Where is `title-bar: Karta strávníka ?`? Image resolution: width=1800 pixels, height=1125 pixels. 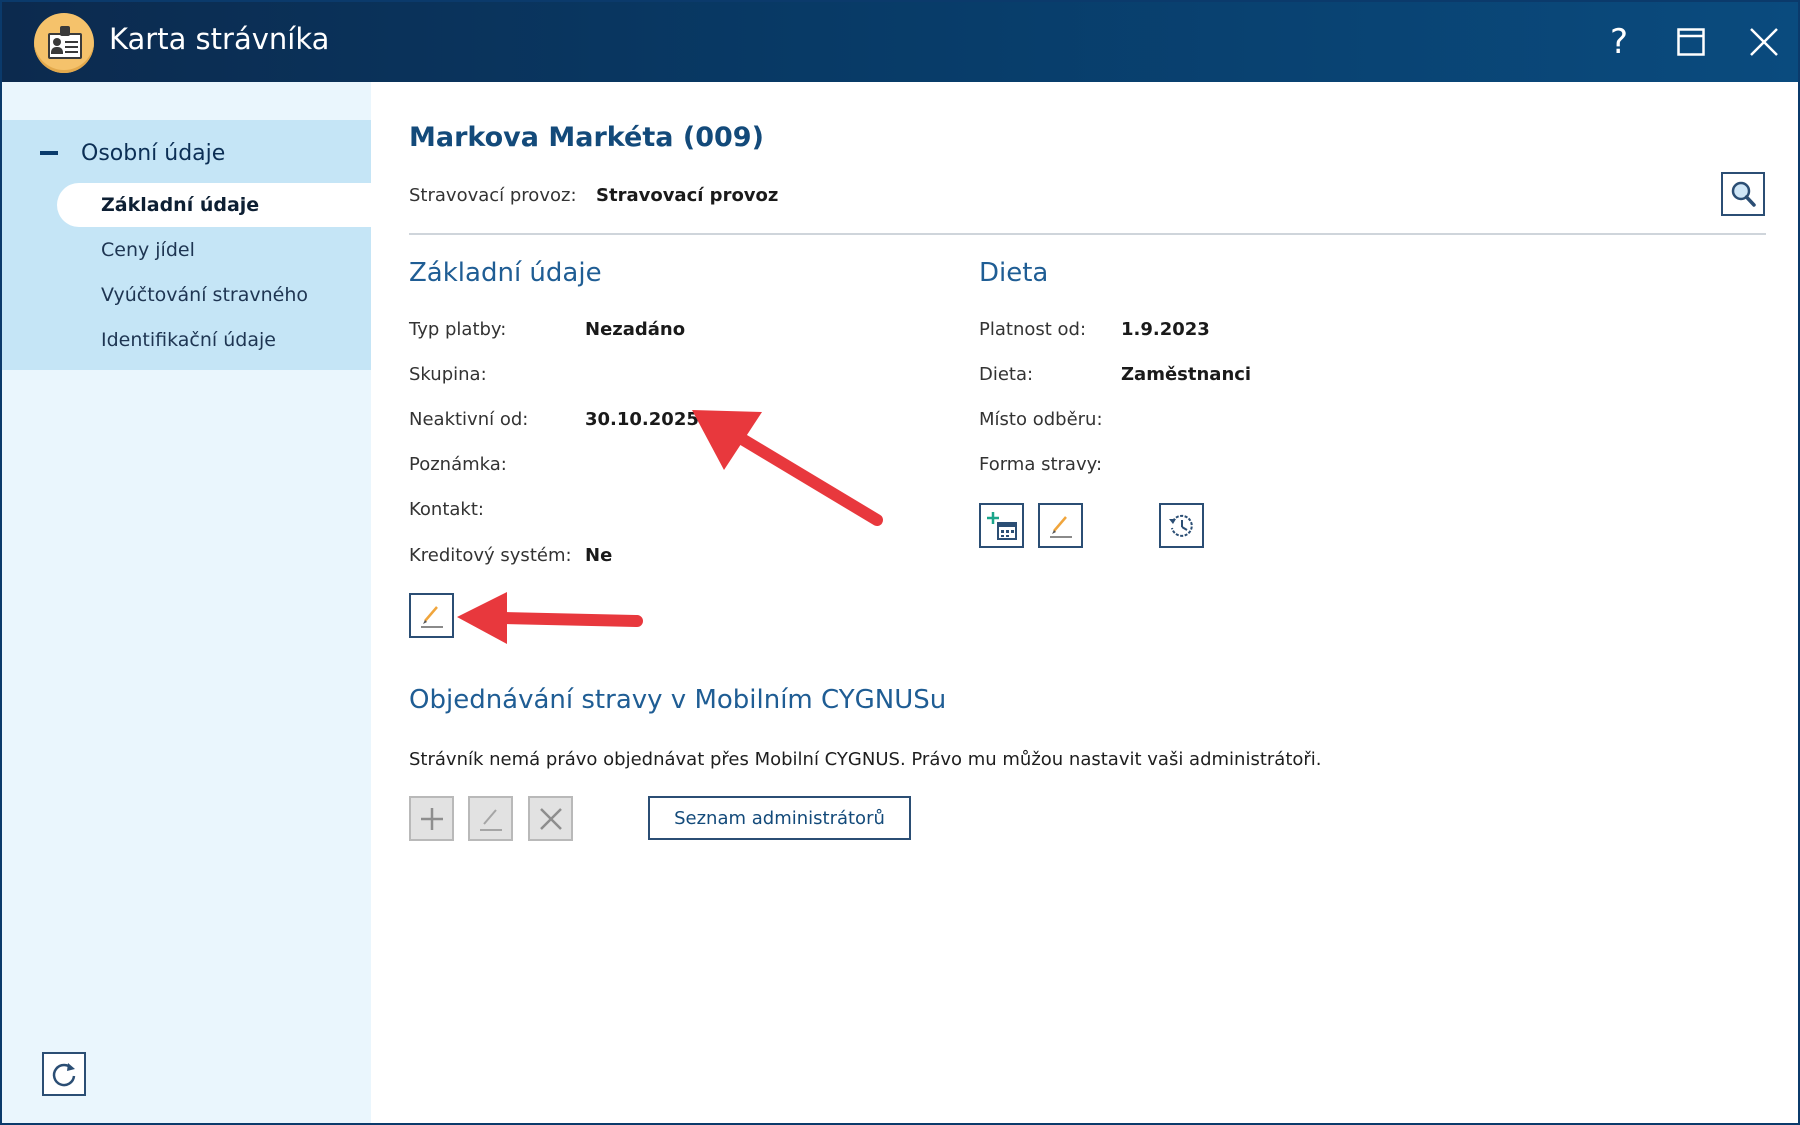
title-bar: Karta strávníka ? is located at coordinates (900, 42).